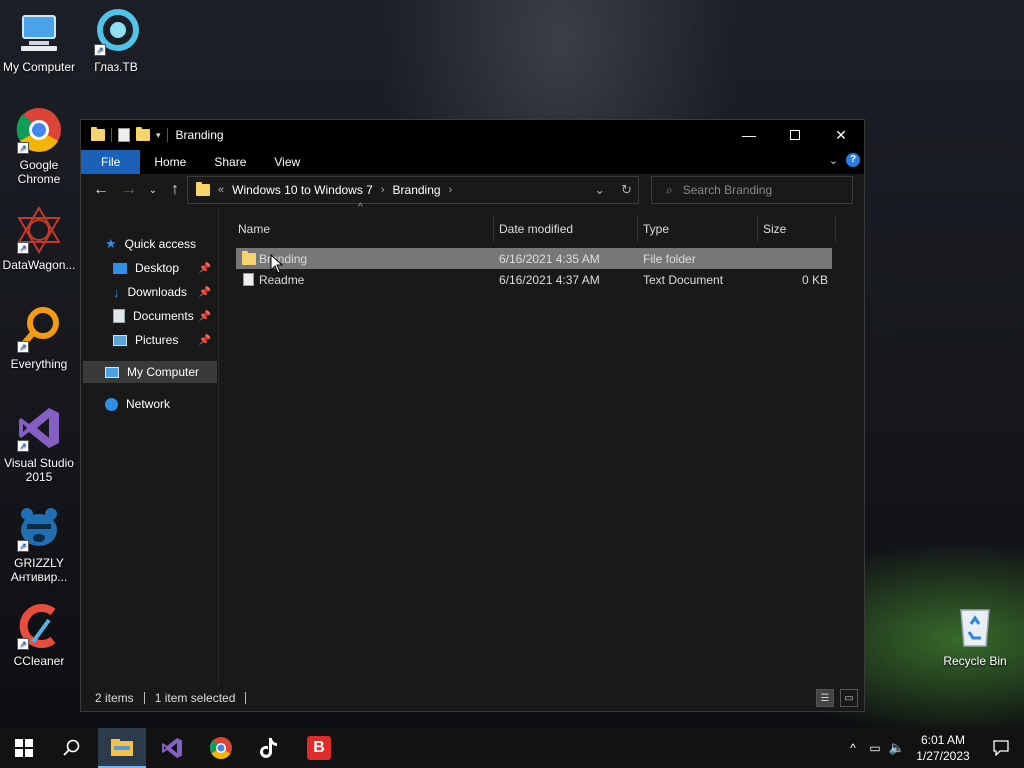 The width and height of the screenshot is (1024, 768). Describe the element at coordinates (221, 748) in the screenshot. I see `taskbar-chrome` at that location.